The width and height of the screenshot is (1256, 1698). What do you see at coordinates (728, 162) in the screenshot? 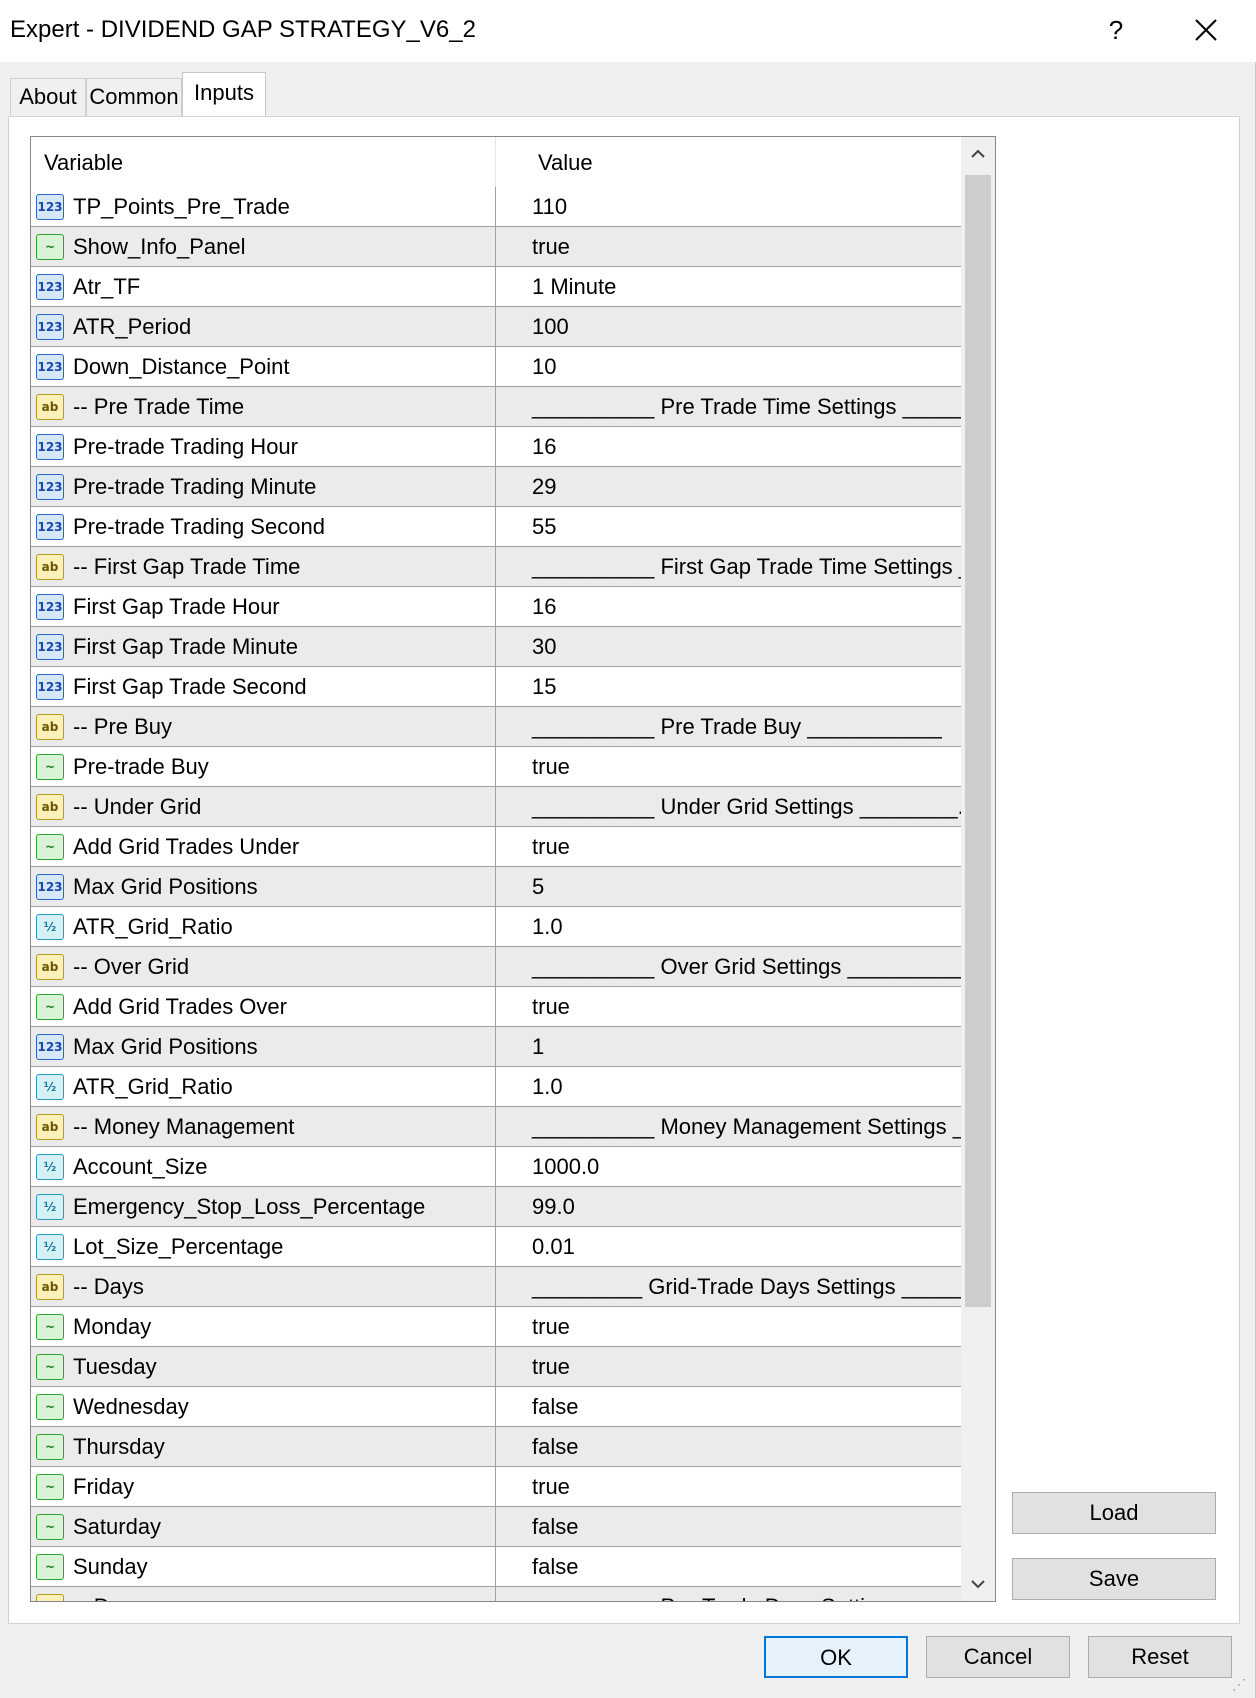
I see `column-header-value: Value` at bounding box center [728, 162].